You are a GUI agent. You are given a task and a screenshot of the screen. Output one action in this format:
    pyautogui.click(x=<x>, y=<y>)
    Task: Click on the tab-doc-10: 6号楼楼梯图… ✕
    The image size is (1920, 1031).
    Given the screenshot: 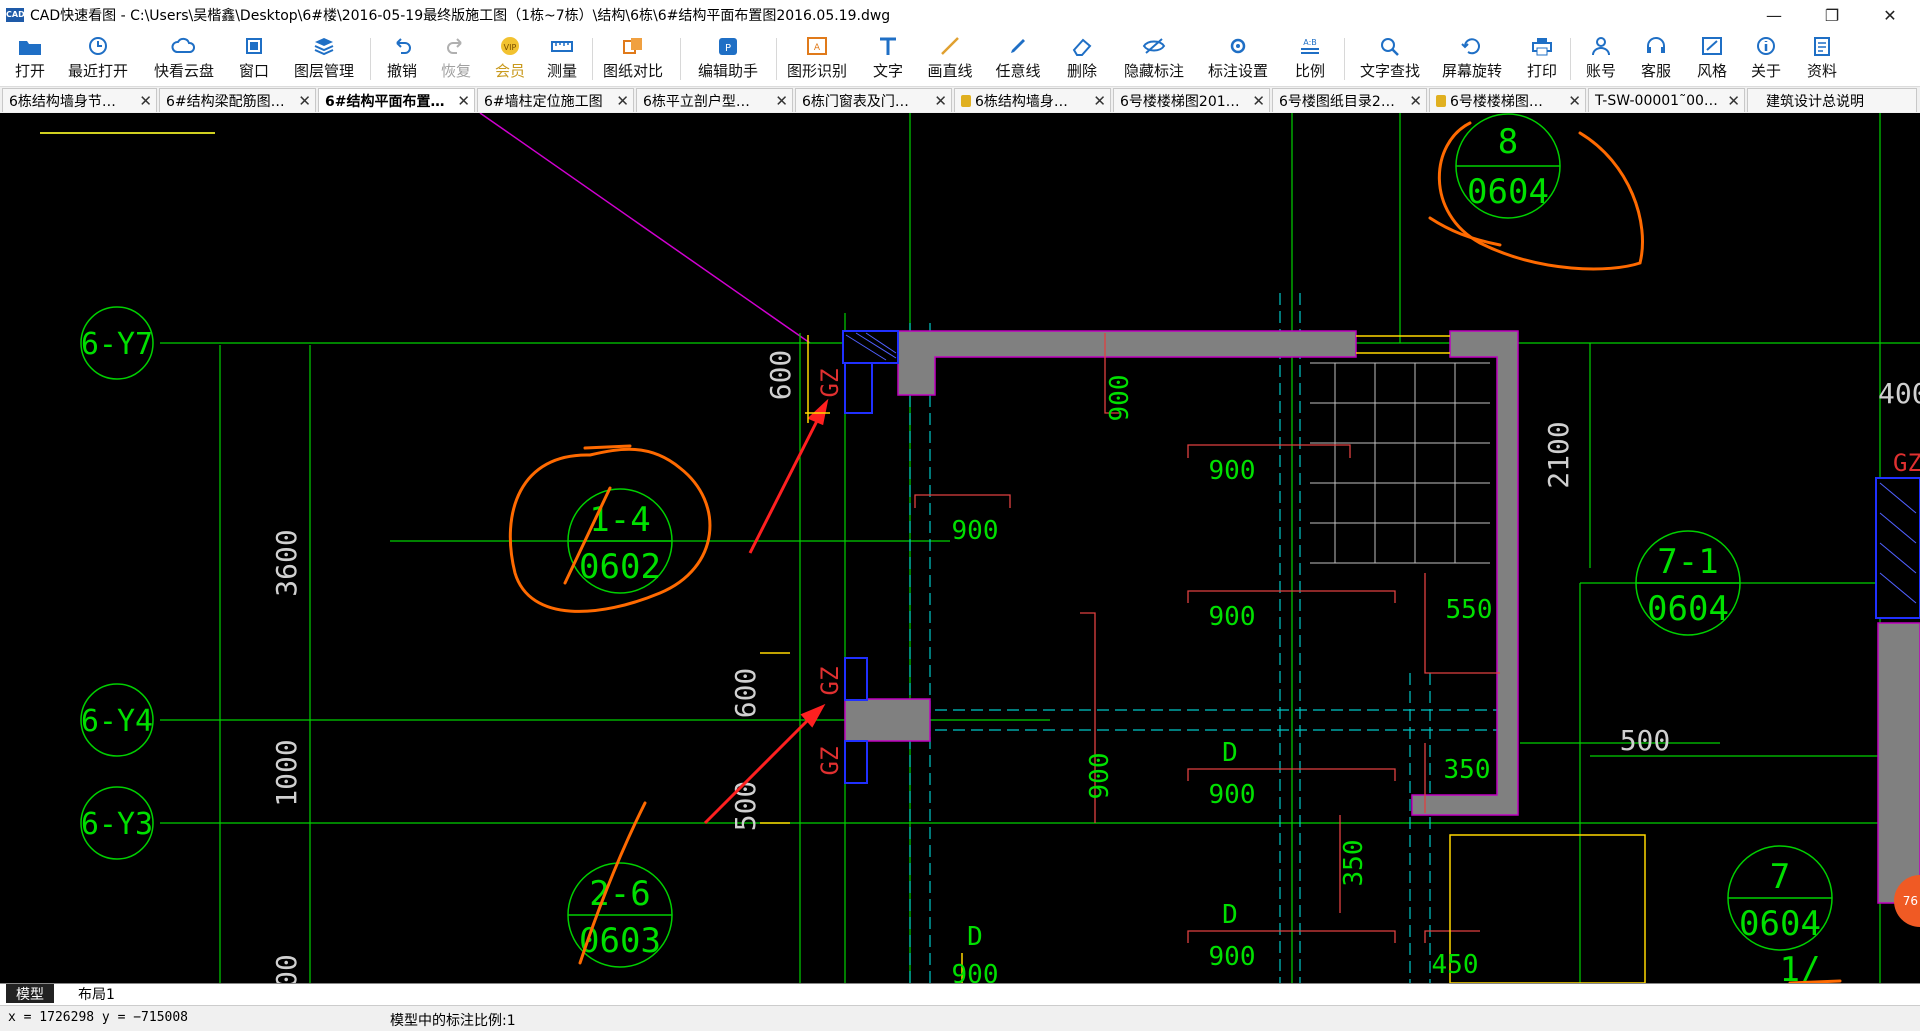 What is the action you would take?
    pyautogui.click(x=1507, y=100)
    